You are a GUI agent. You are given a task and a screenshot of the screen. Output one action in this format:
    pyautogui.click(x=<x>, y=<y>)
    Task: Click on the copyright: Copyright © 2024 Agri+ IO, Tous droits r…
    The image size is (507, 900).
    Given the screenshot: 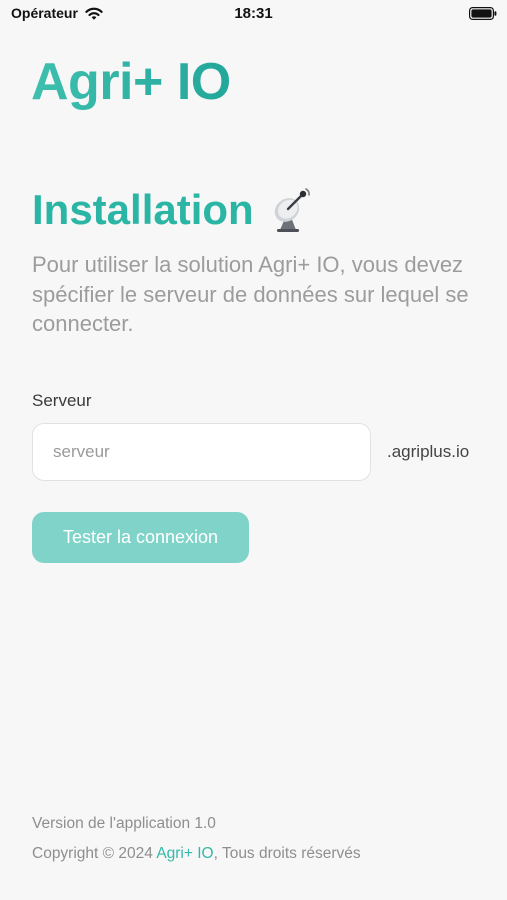 What is the action you would take?
    pyautogui.click(x=196, y=854)
    